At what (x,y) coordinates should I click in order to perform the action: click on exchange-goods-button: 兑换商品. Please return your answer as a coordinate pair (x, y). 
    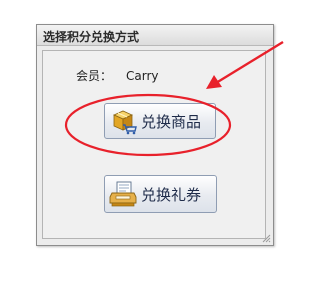
    Looking at the image, I should click on (160, 121).